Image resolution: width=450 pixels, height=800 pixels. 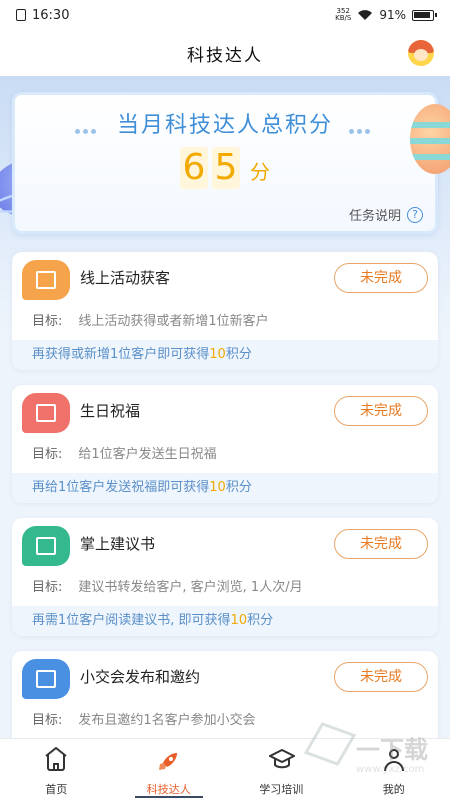 What do you see at coordinates (46, 679) in the screenshot?
I see `star-screen-icon` at bounding box center [46, 679].